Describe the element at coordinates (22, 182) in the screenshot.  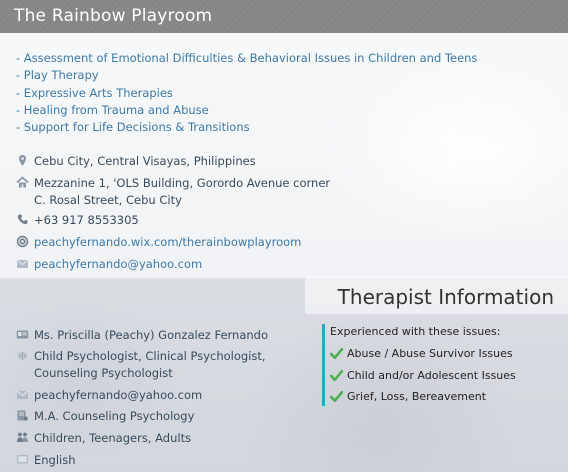
I see `house-icon` at that location.